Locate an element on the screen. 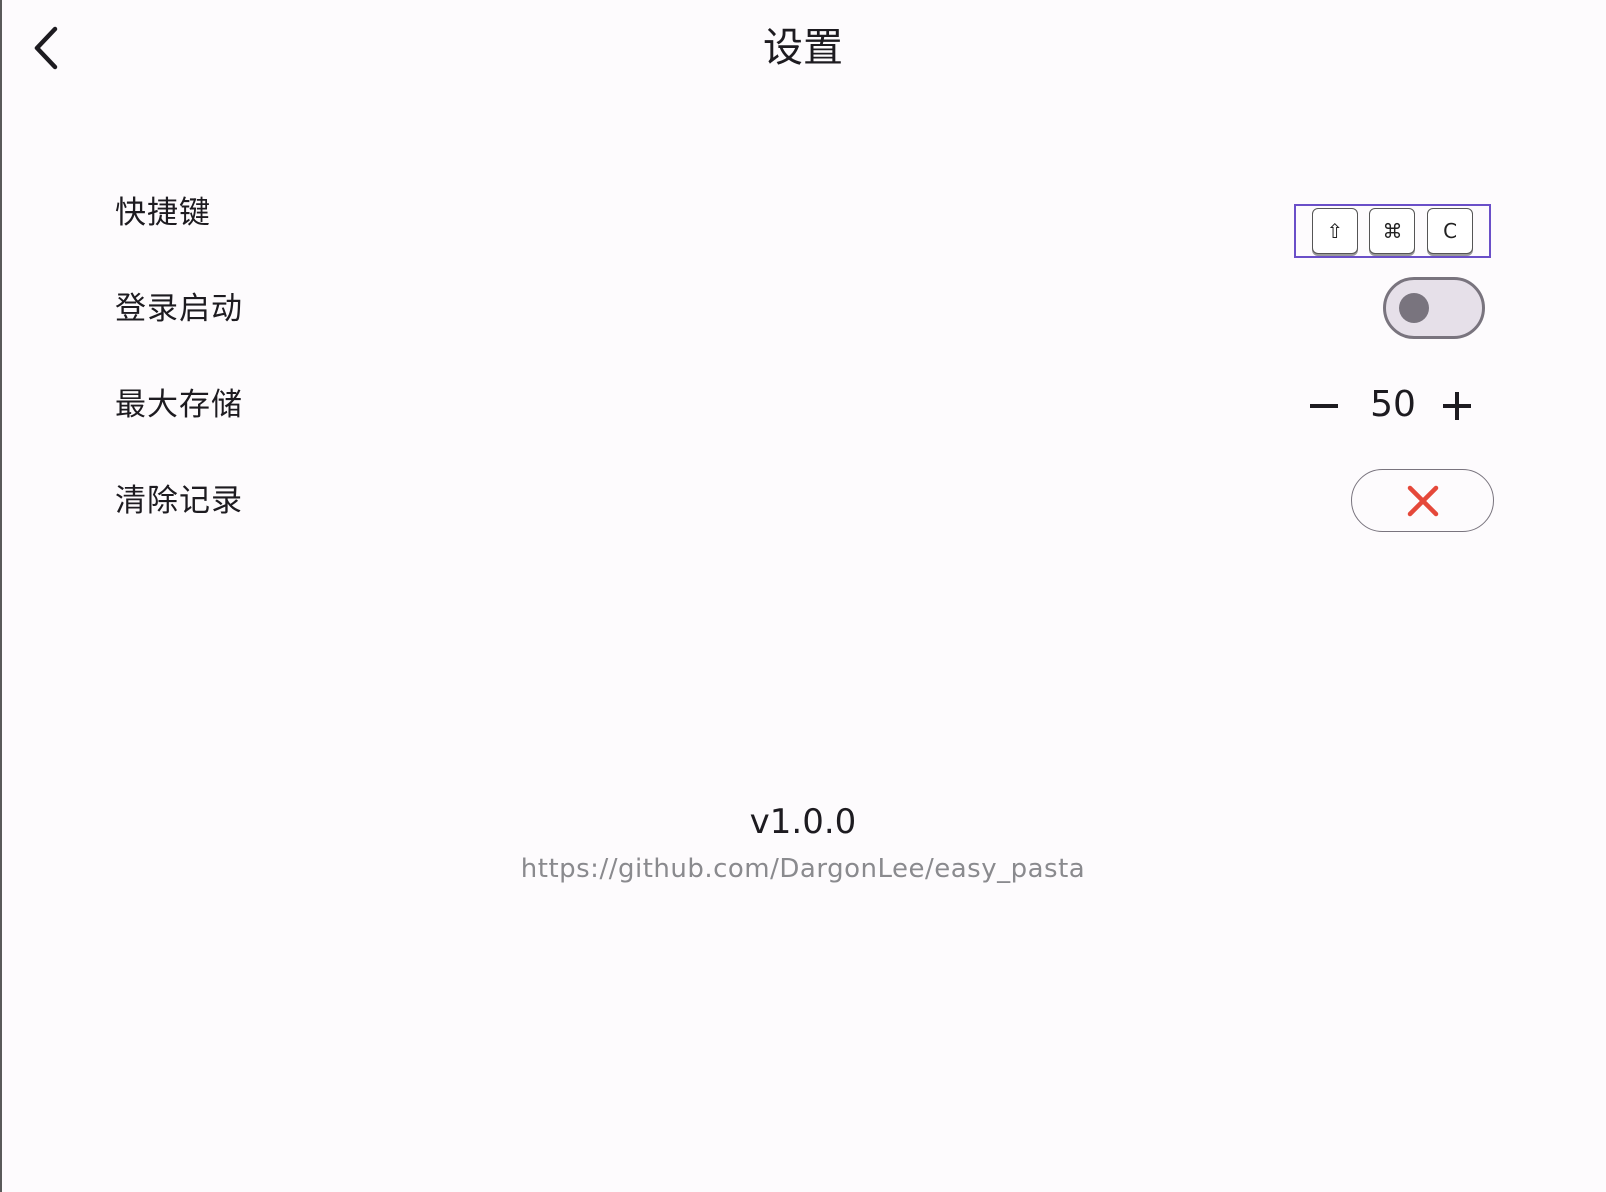  key-c-label: C is located at coordinates (1450, 231).